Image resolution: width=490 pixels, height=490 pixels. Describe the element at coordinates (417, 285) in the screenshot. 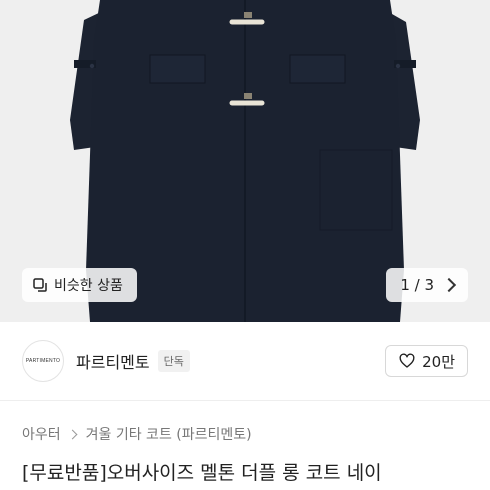

I see `pager-text: 1 / 3` at that location.